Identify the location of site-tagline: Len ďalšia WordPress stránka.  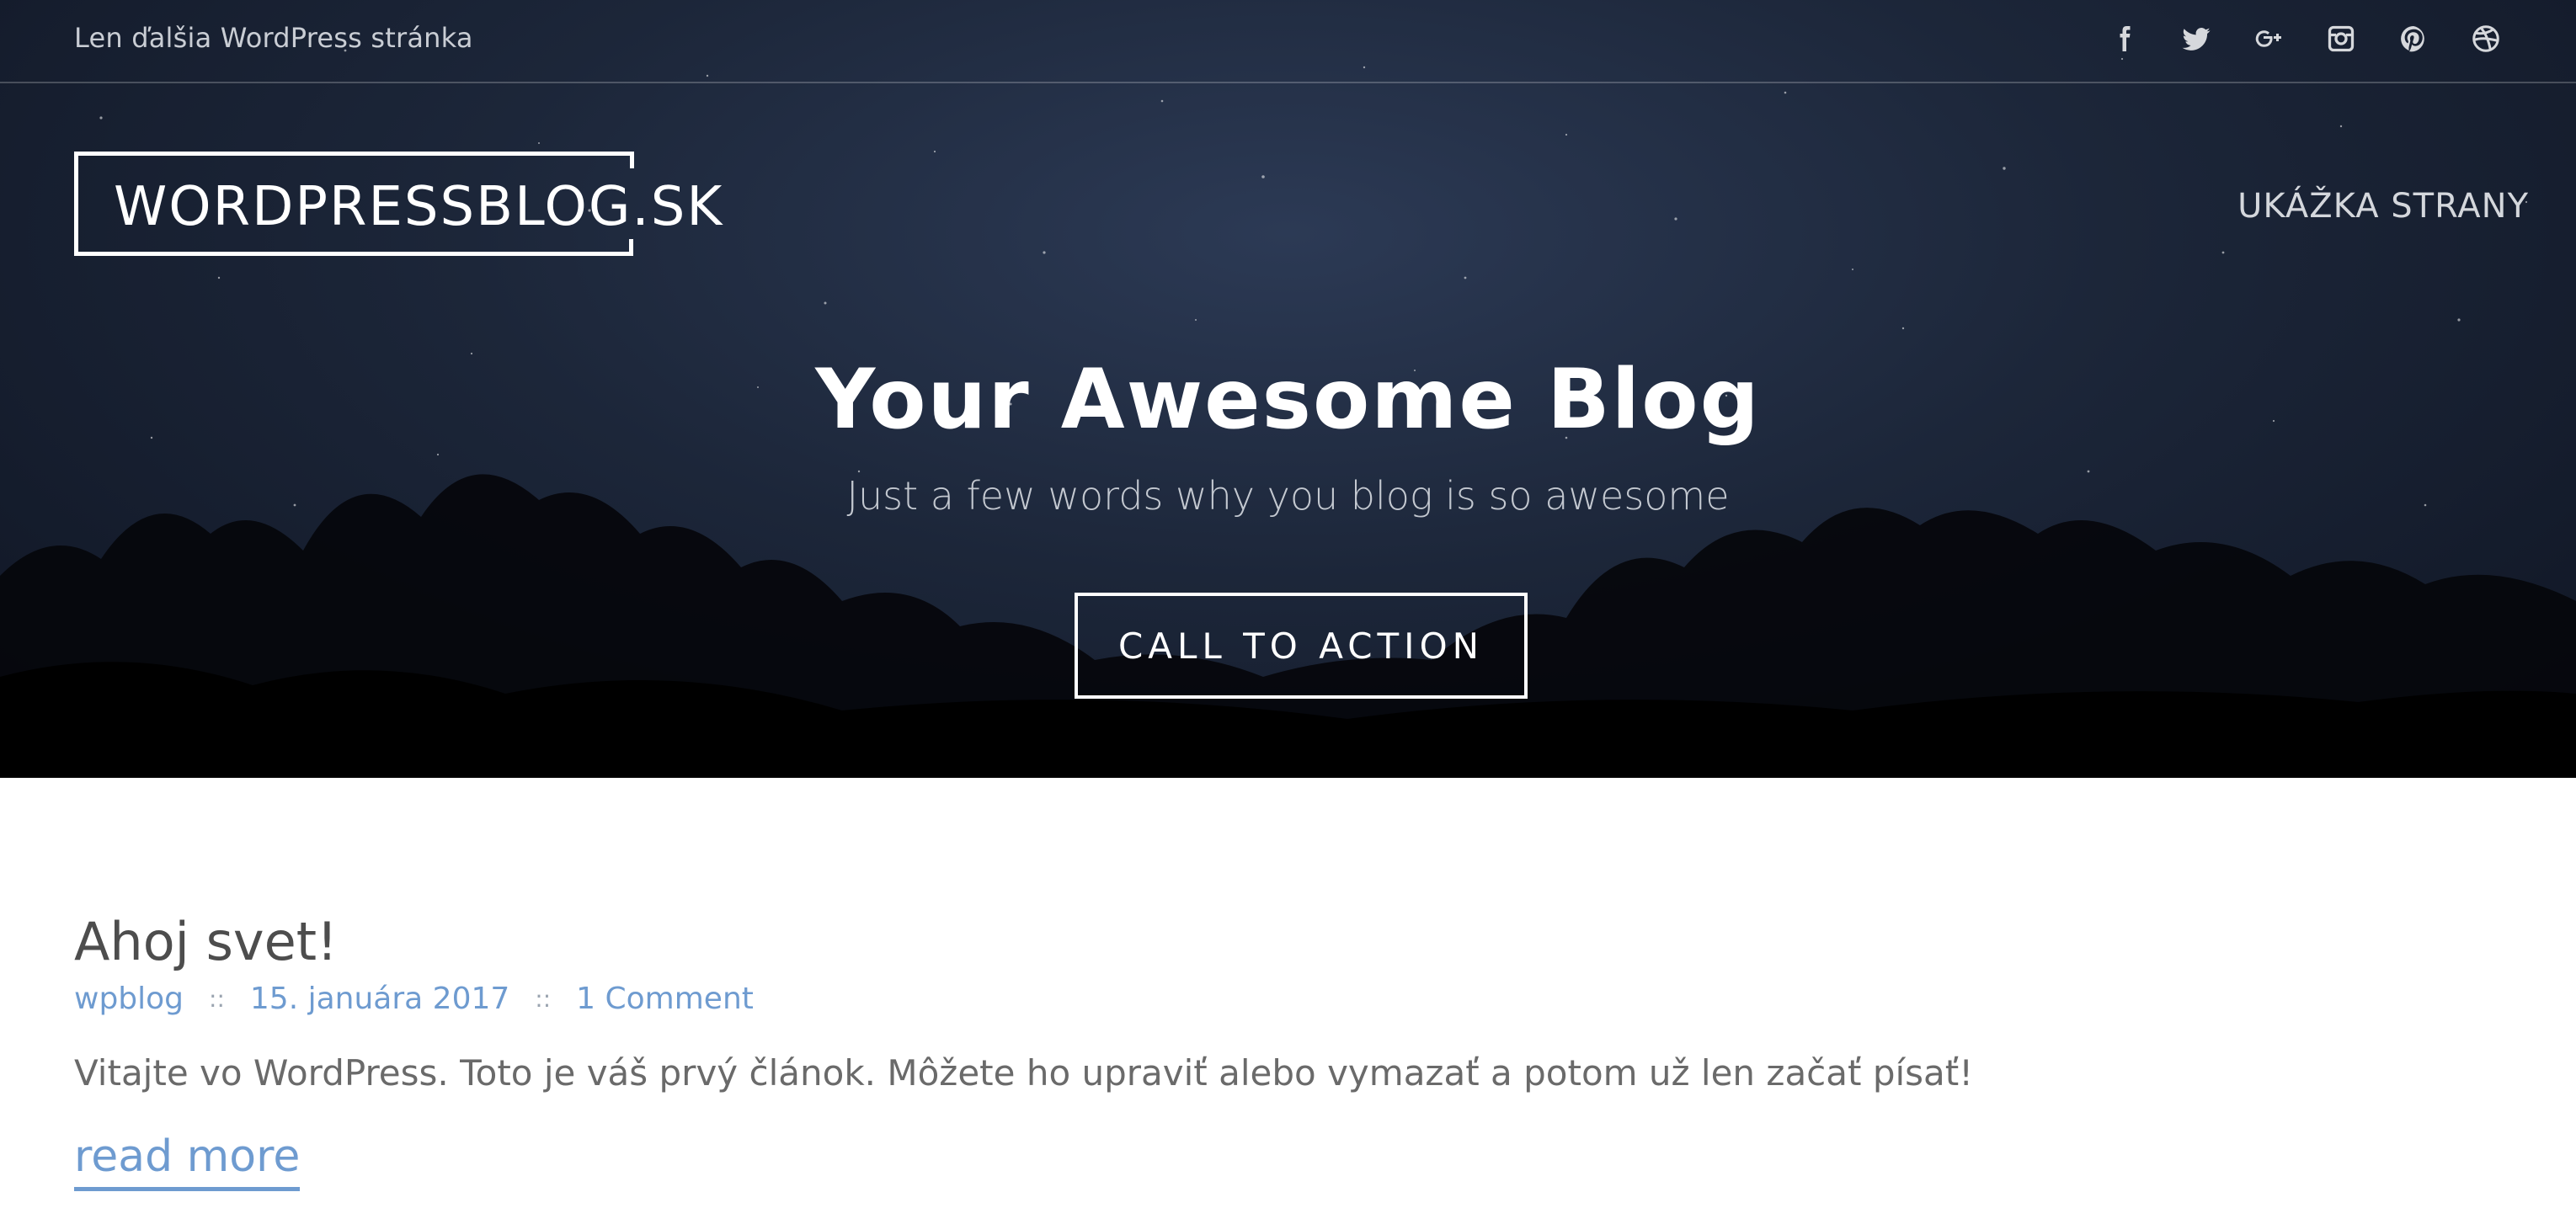
(273, 38).